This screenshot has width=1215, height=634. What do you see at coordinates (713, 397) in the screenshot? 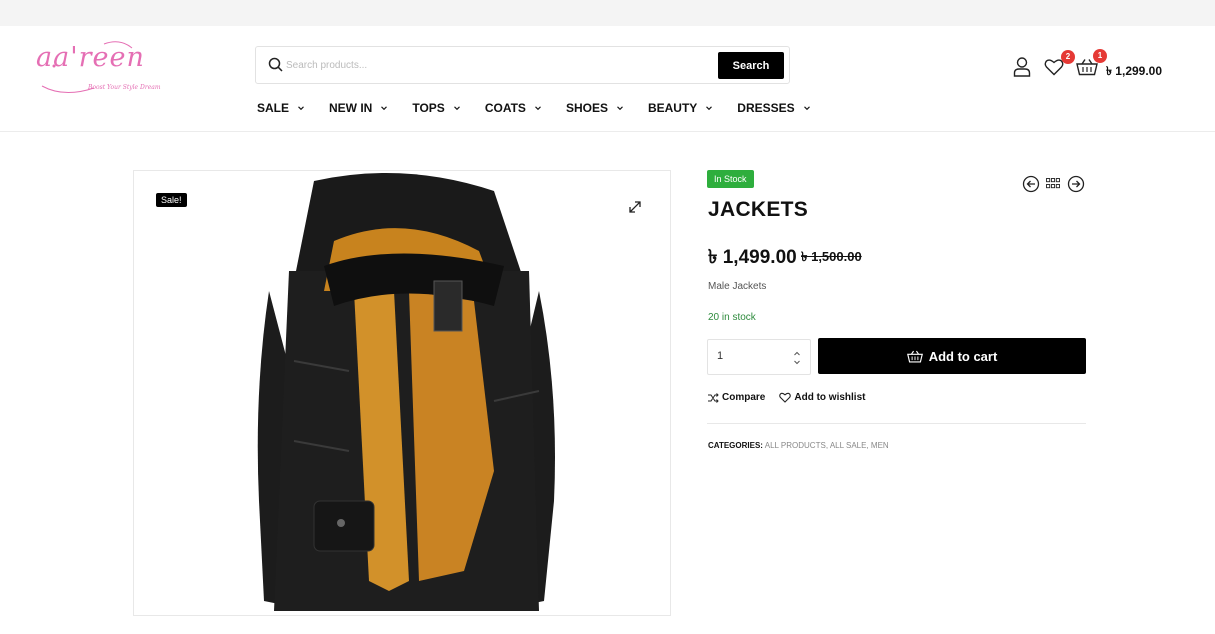
I see `shuffle-icon` at bounding box center [713, 397].